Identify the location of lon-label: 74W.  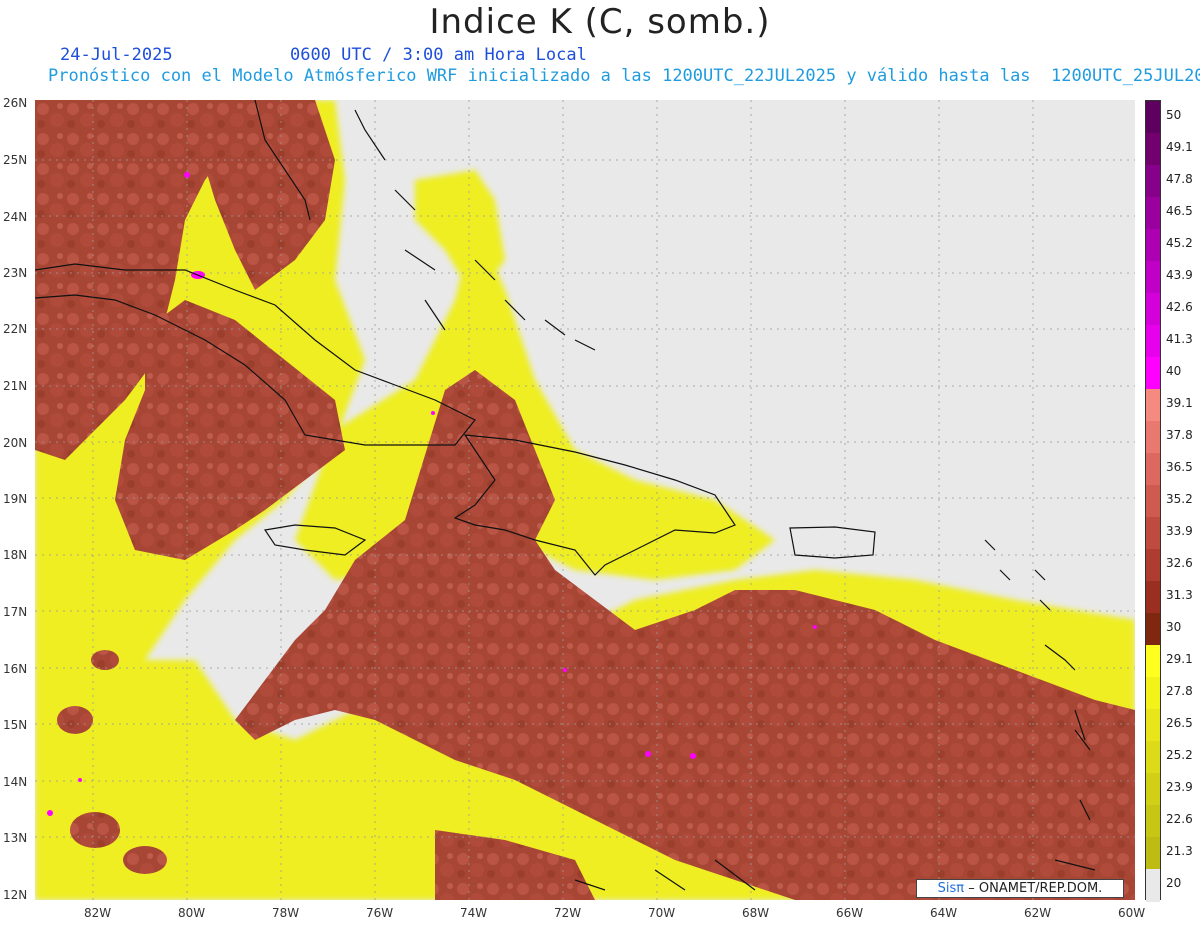
(474, 913).